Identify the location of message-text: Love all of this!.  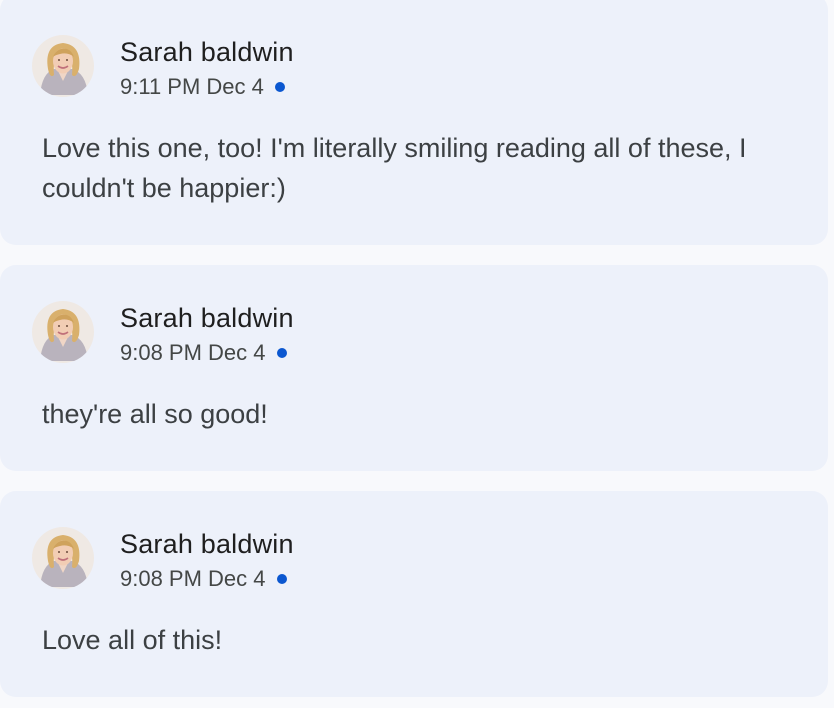
(132, 640).